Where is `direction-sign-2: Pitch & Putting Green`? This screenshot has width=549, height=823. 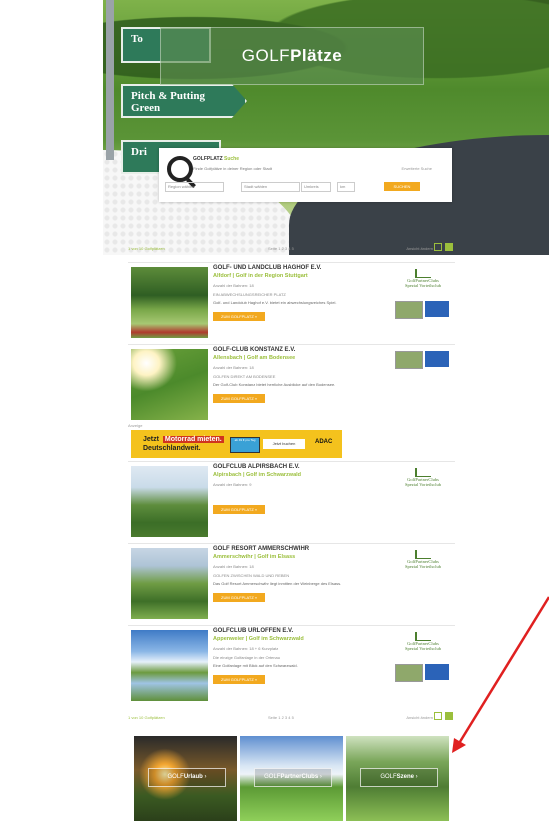 direction-sign-2: Pitch & Putting Green is located at coordinates (184, 101).